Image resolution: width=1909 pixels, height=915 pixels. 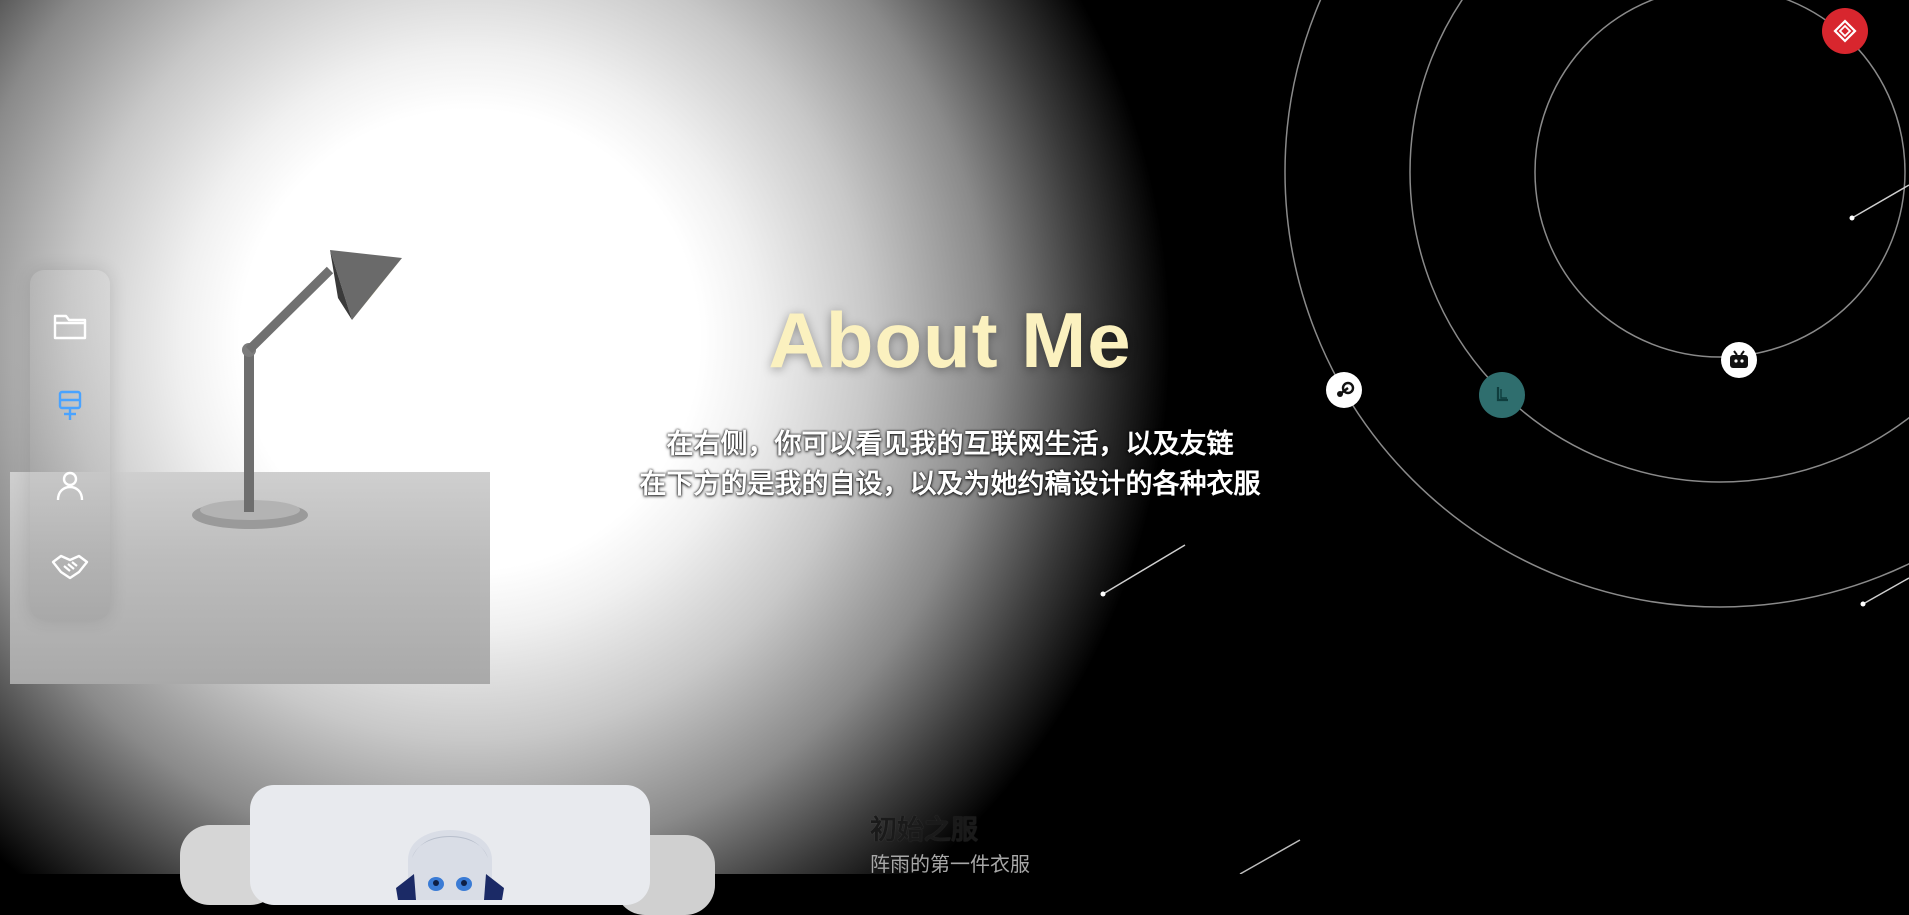 What do you see at coordinates (450, 850) in the screenshot?
I see `character-avatar` at bounding box center [450, 850].